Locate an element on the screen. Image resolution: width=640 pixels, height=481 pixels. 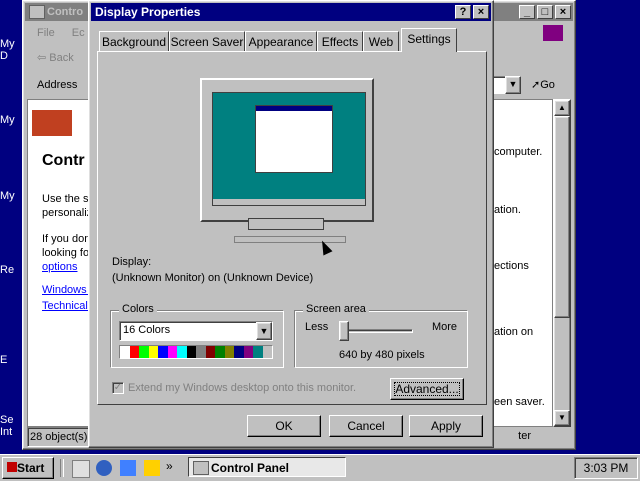
ok-button: OK is located at coordinates (284, 426).